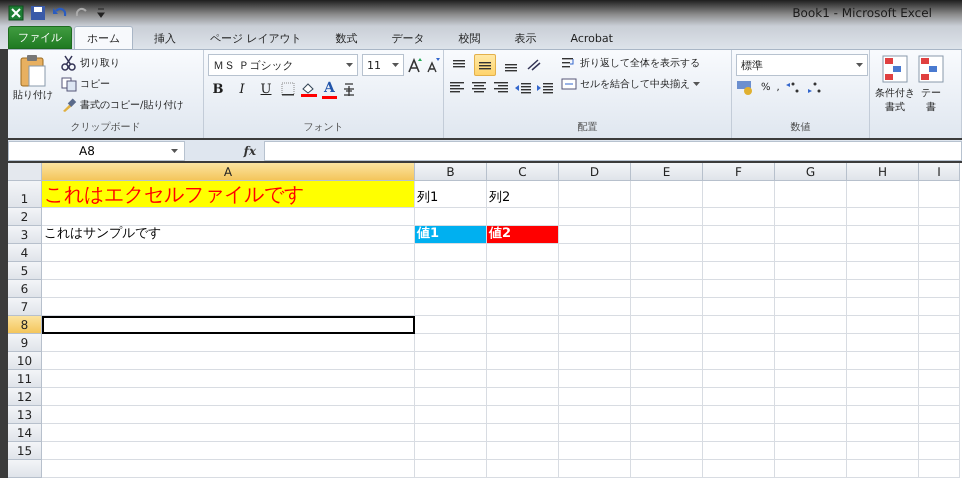 The width and height of the screenshot is (962, 478). Describe the element at coordinates (895, 96) in the screenshot. I see `styles-button: 条件付き 書式` at that location.